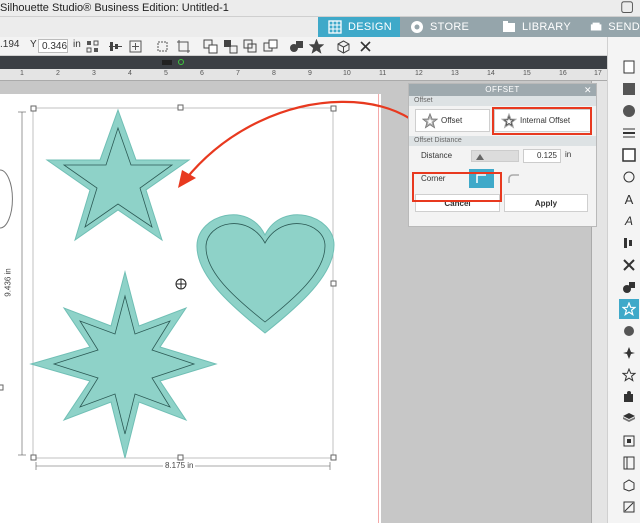  What do you see at coordinates (629, 133) in the screenshot?
I see `line-style-icon` at bounding box center [629, 133].